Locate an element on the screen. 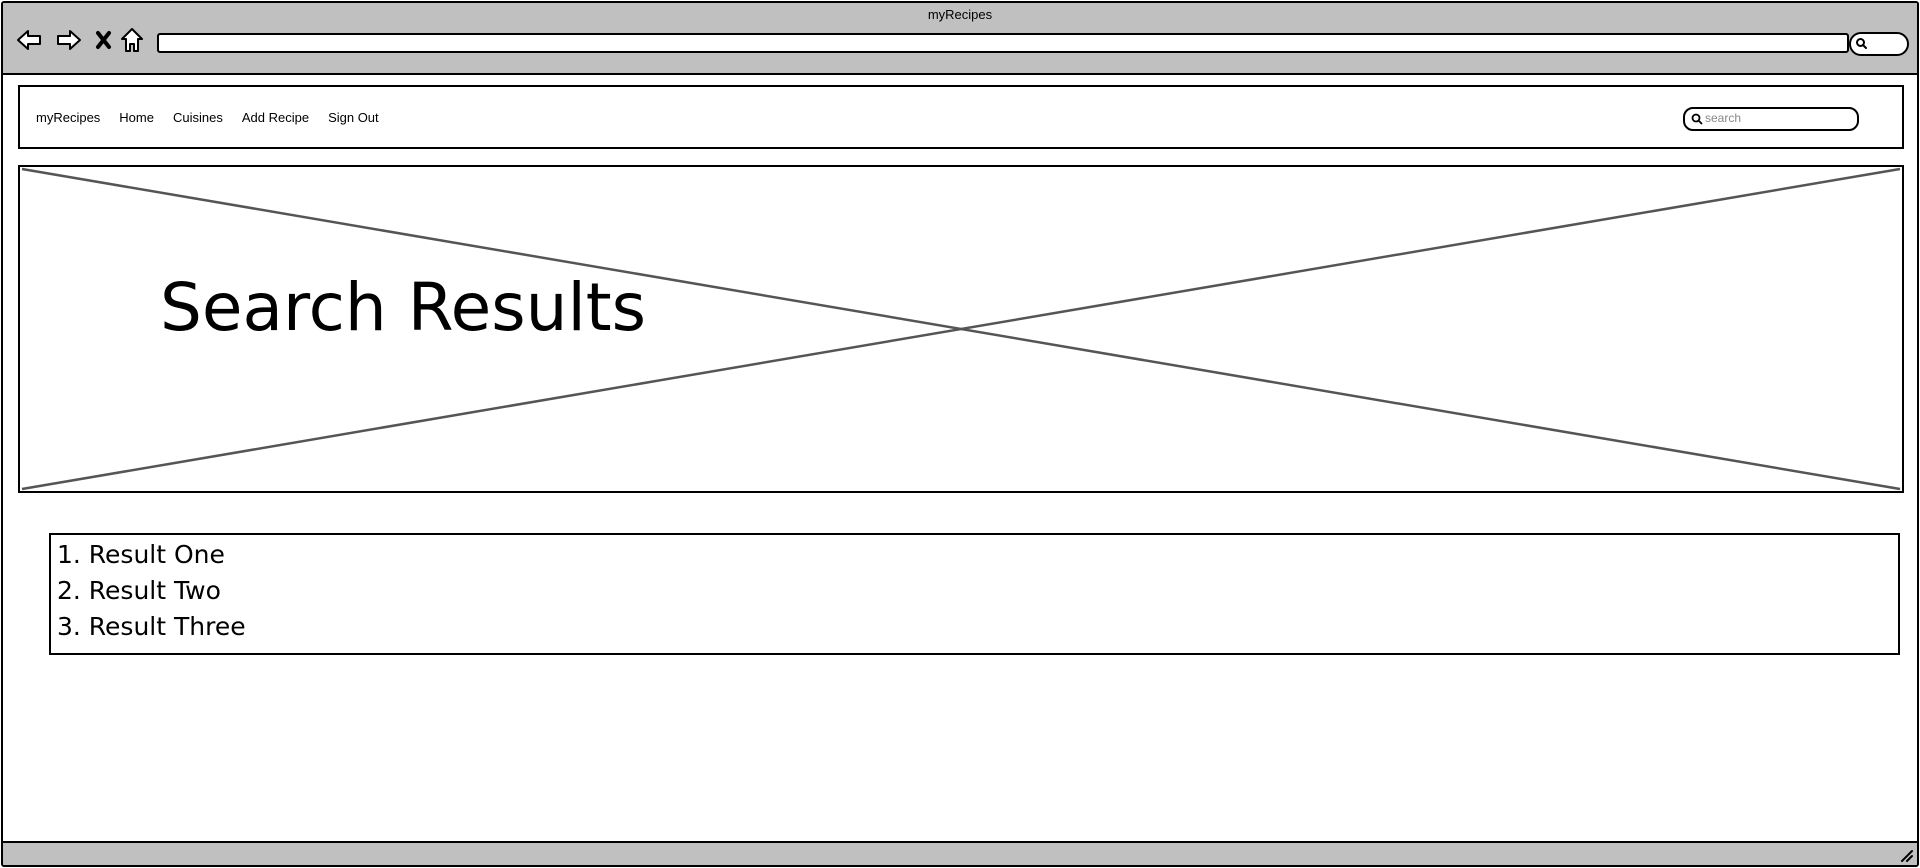  site-search-box is located at coordinates (1771, 119).